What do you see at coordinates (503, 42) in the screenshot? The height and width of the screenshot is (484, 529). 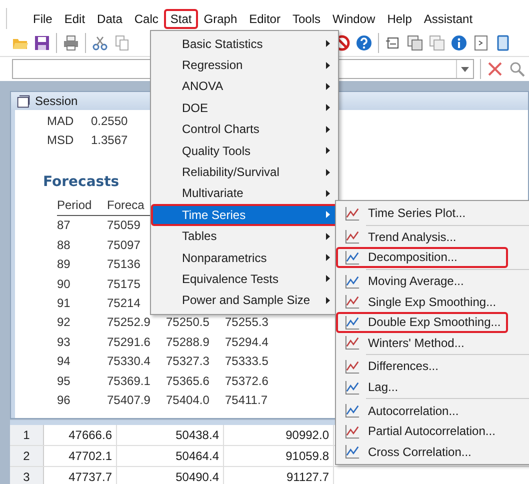 I see `notepad-icon` at bounding box center [503, 42].